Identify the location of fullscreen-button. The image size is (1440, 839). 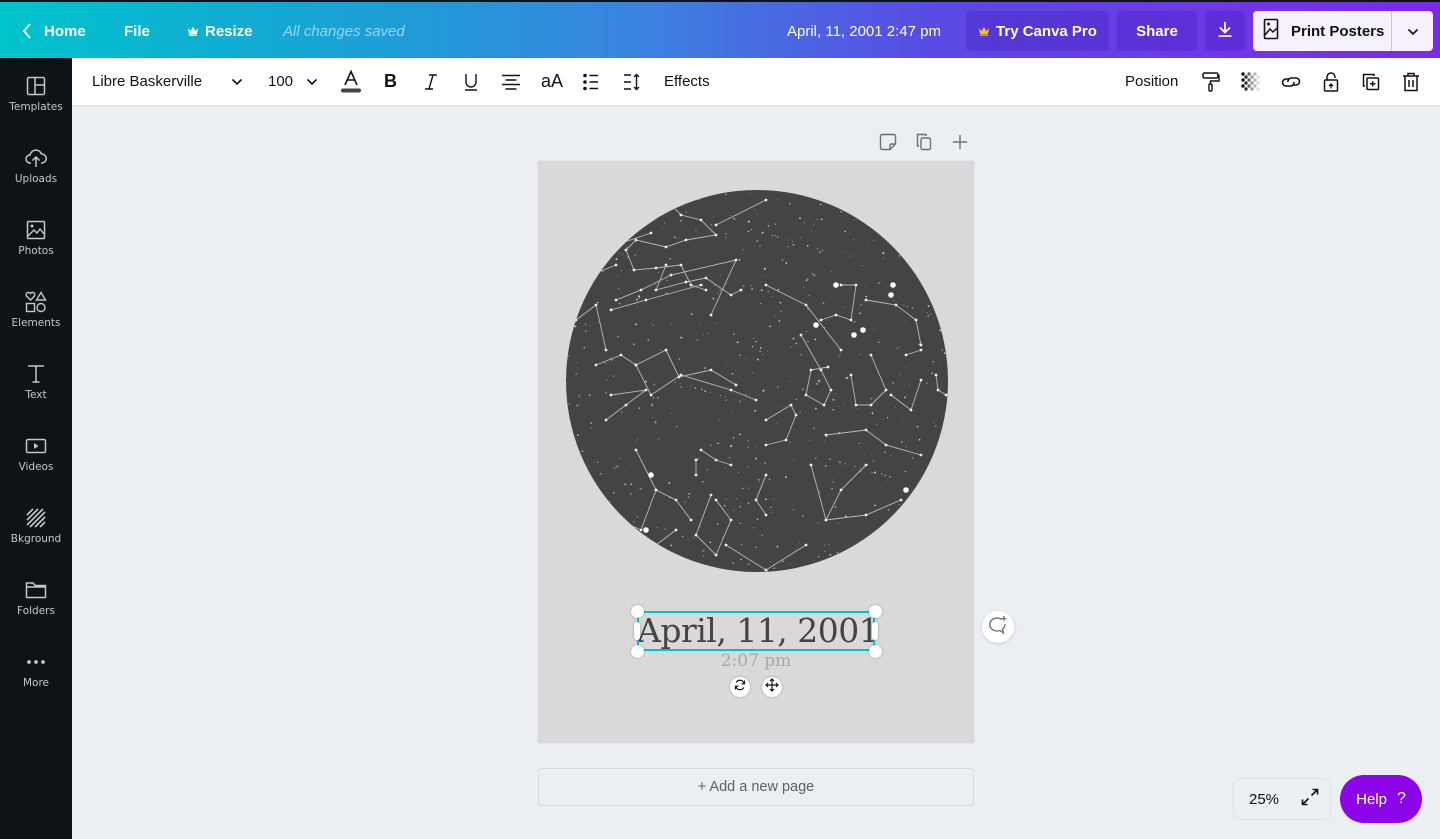
(1310, 799).